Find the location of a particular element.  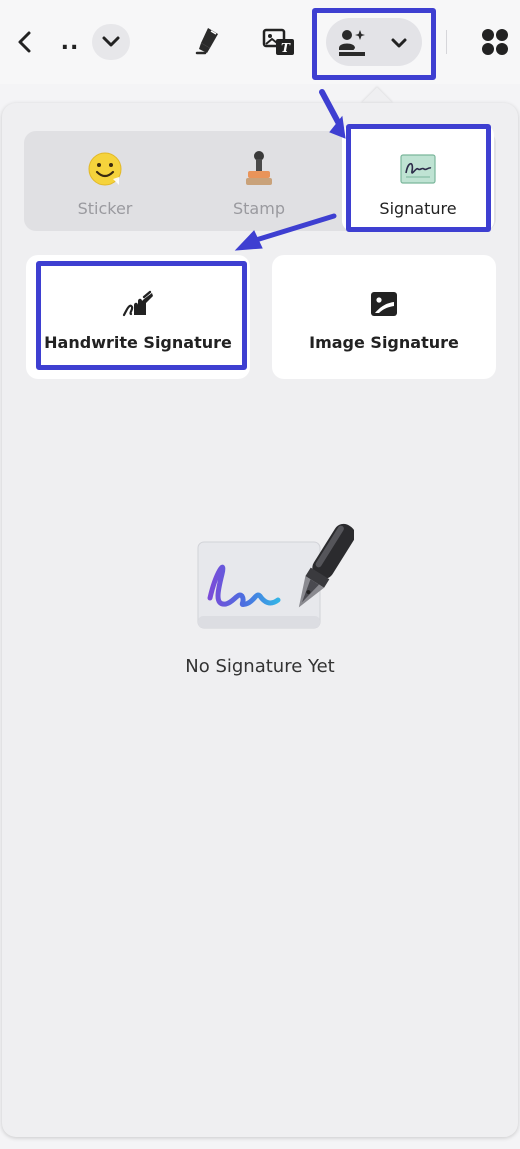

apps-grid-icon is located at coordinates (495, 42).